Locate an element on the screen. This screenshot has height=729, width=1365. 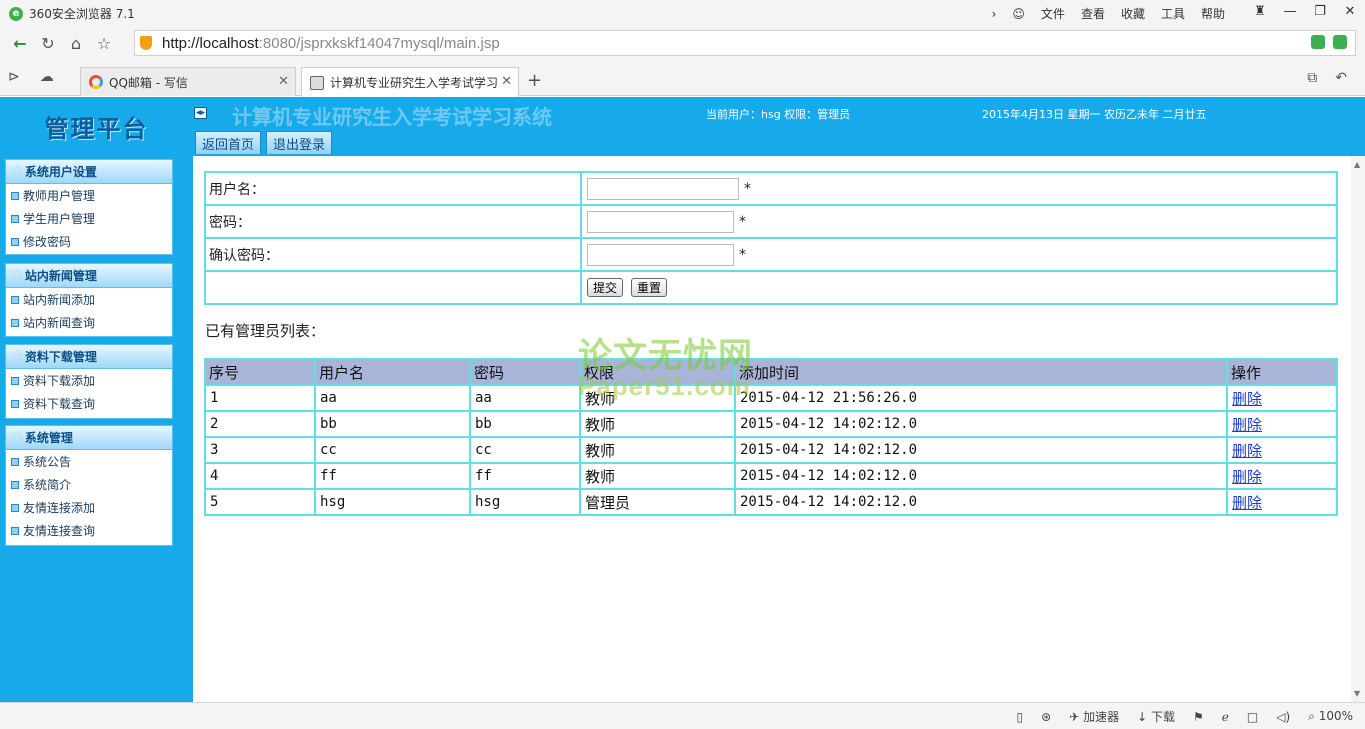
col-action: 操作 is located at coordinates (1282, 372).